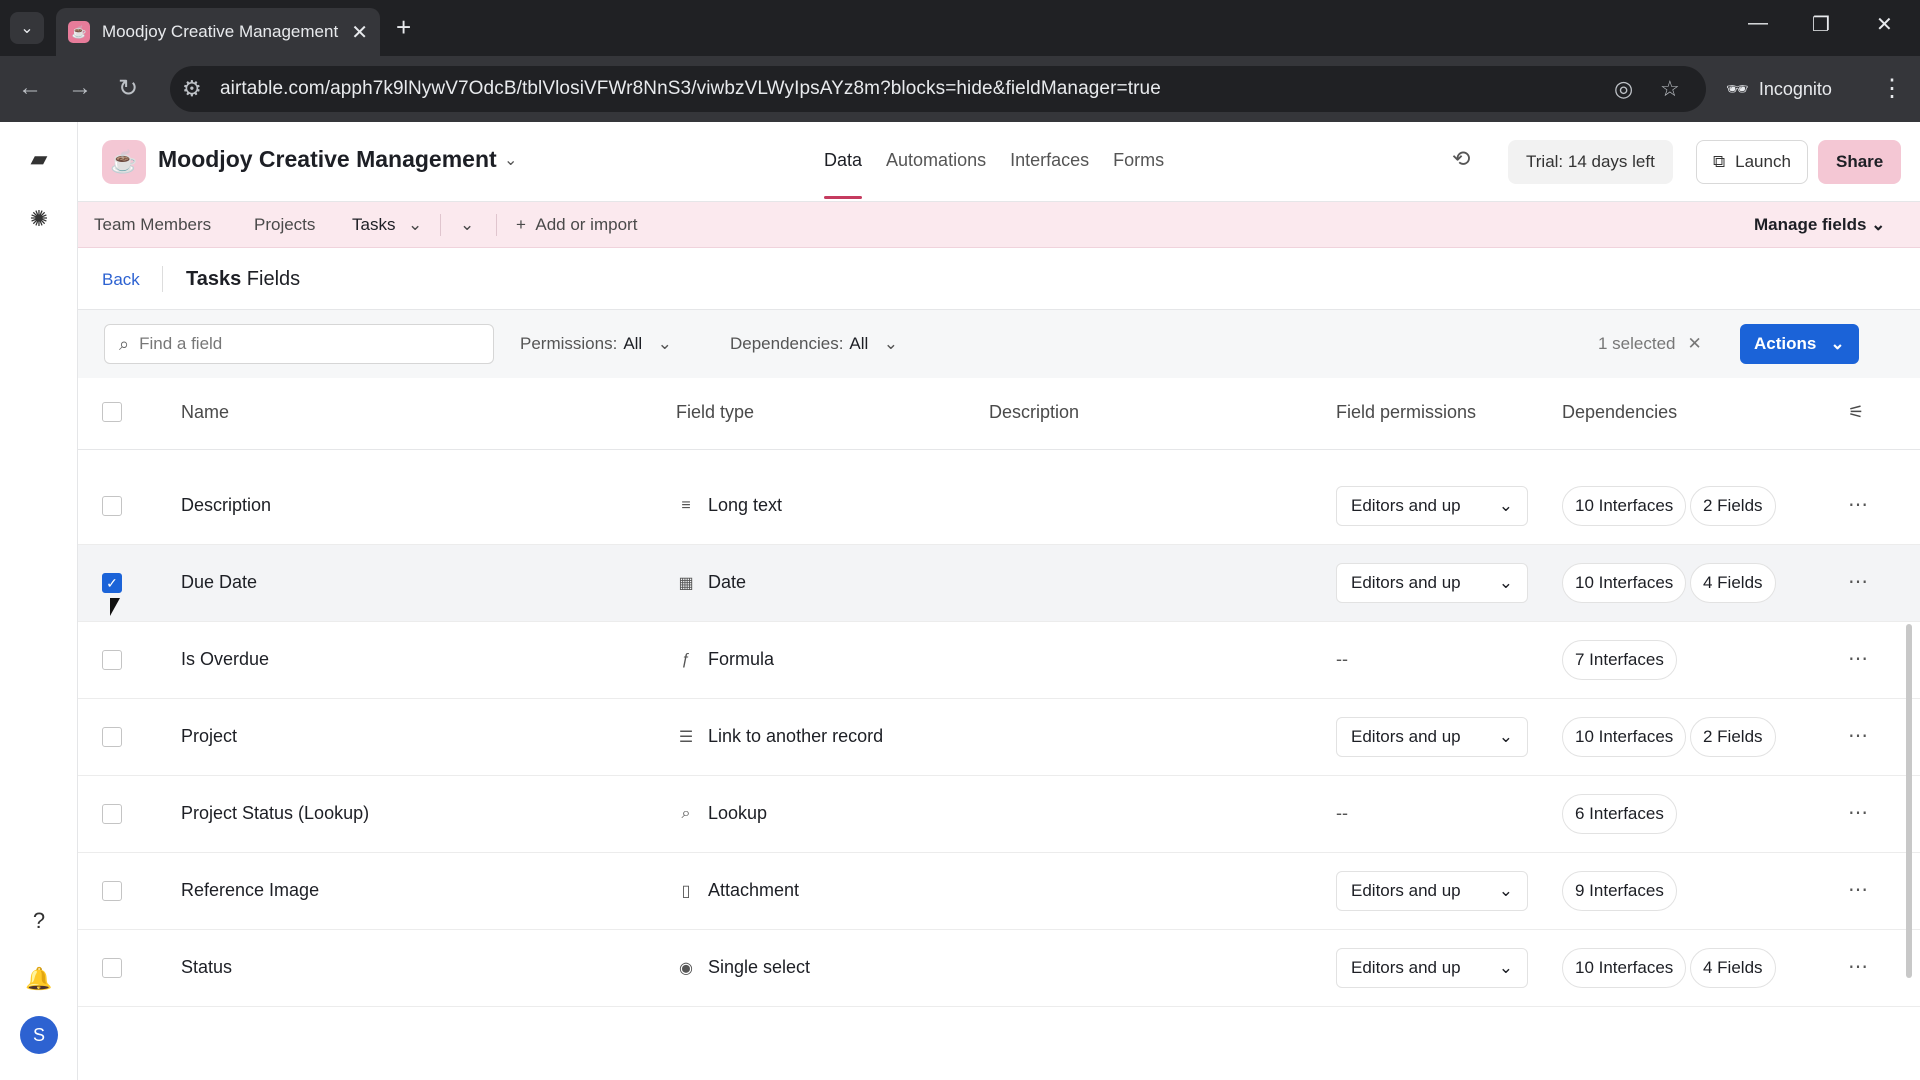 The image size is (1920, 1080). I want to click on column-settings-icon: ⚟, so click(1856, 412).